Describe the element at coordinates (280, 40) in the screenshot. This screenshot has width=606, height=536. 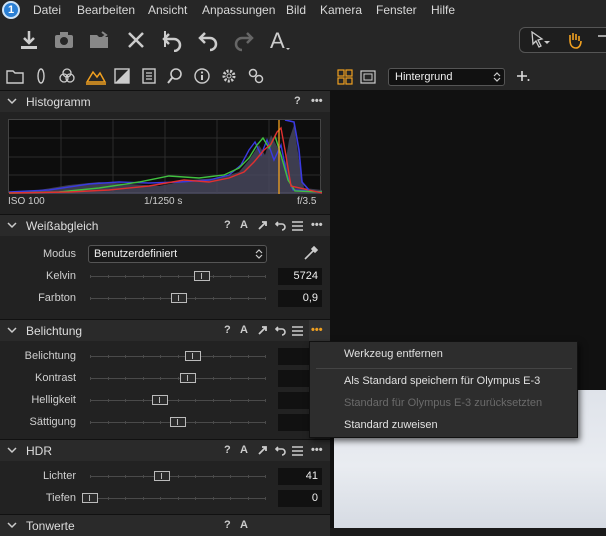
I see `text-annotation-icon: A` at that location.